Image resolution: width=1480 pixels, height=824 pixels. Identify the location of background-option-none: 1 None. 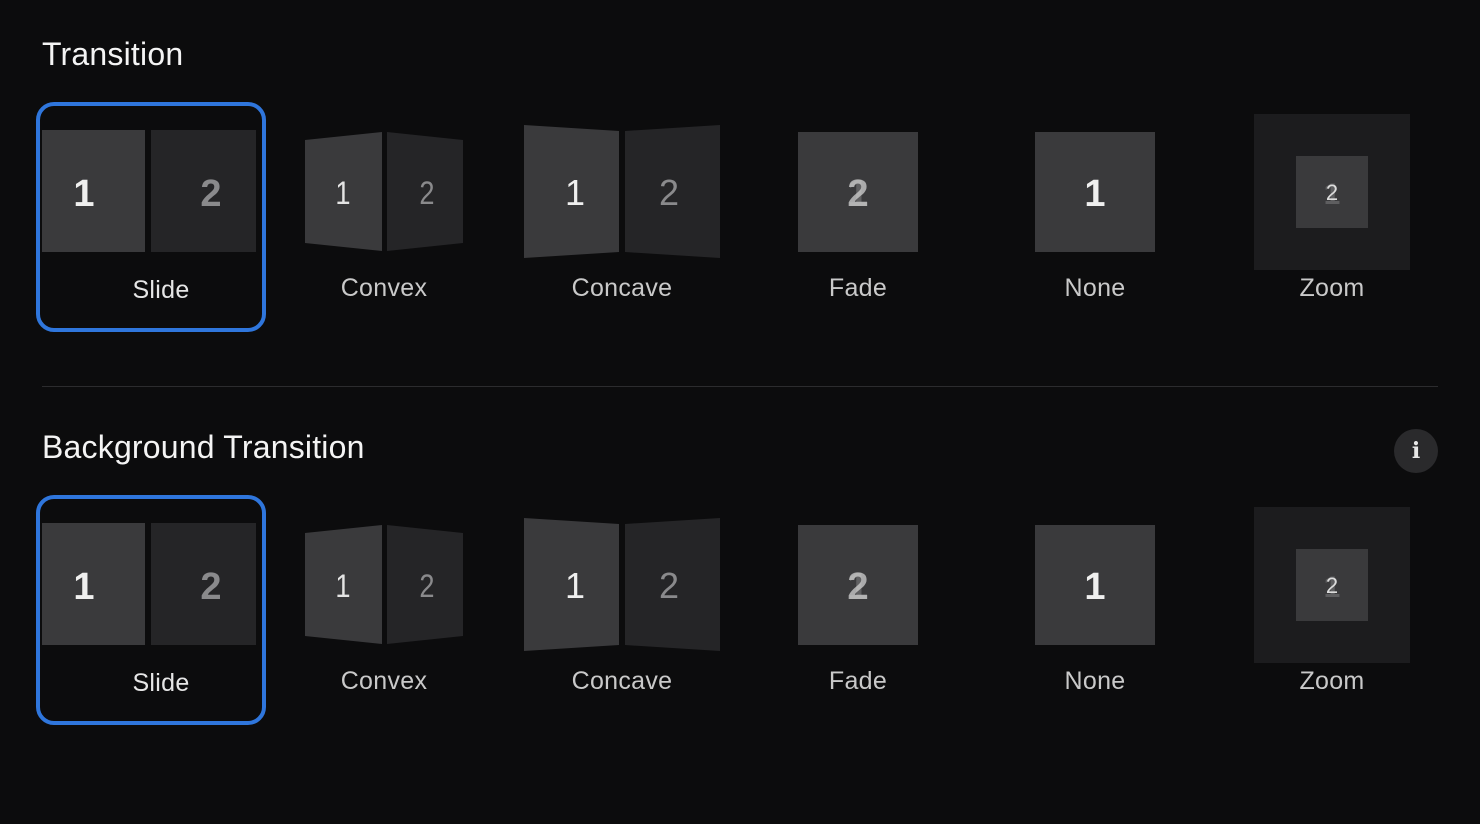
(1153, 621).